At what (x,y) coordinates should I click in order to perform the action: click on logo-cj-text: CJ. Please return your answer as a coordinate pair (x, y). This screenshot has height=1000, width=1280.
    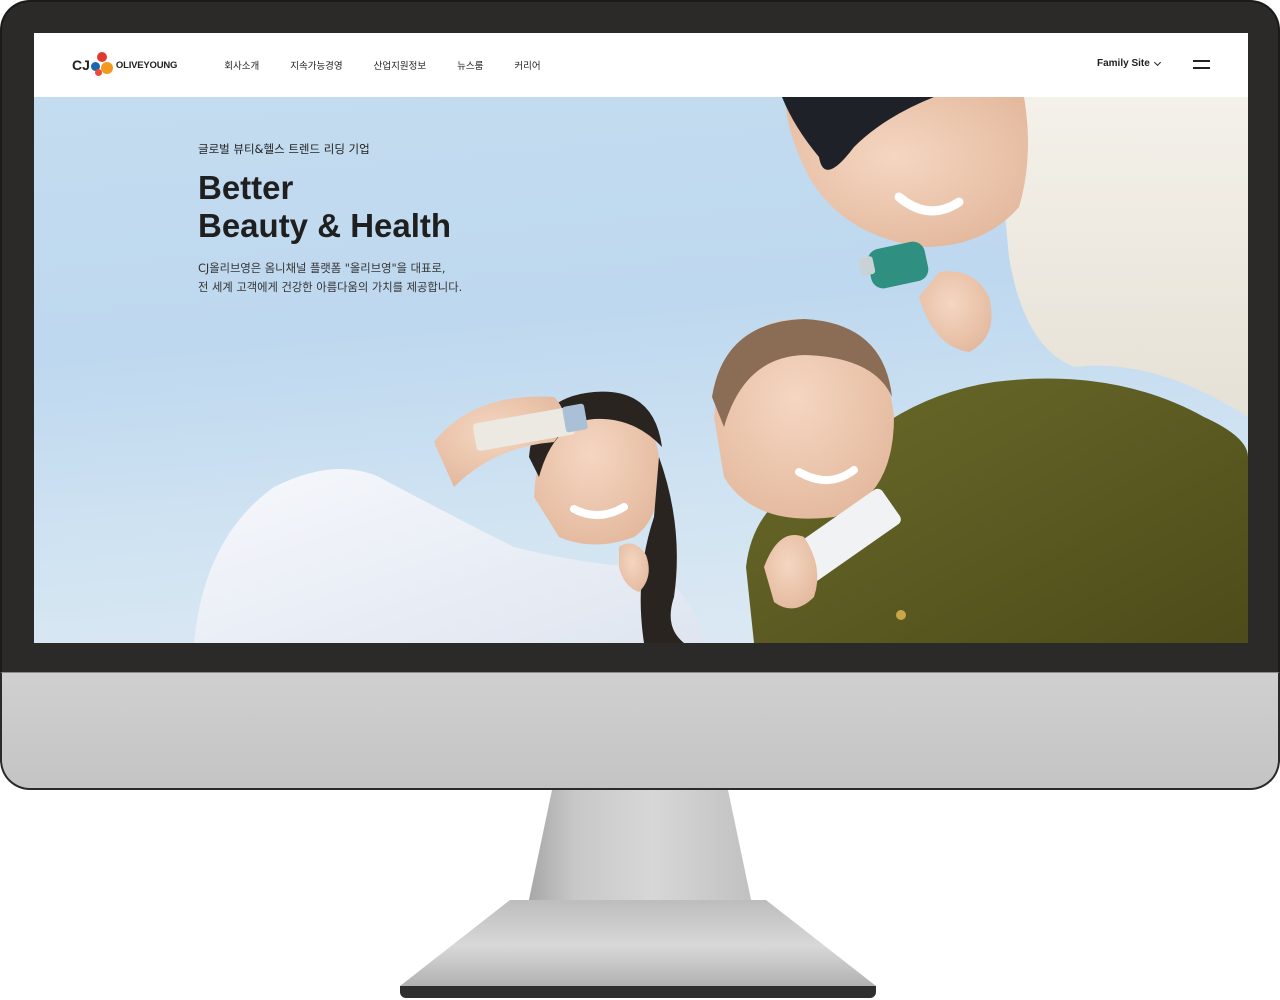
    Looking at the image, I should click on (81, 65).